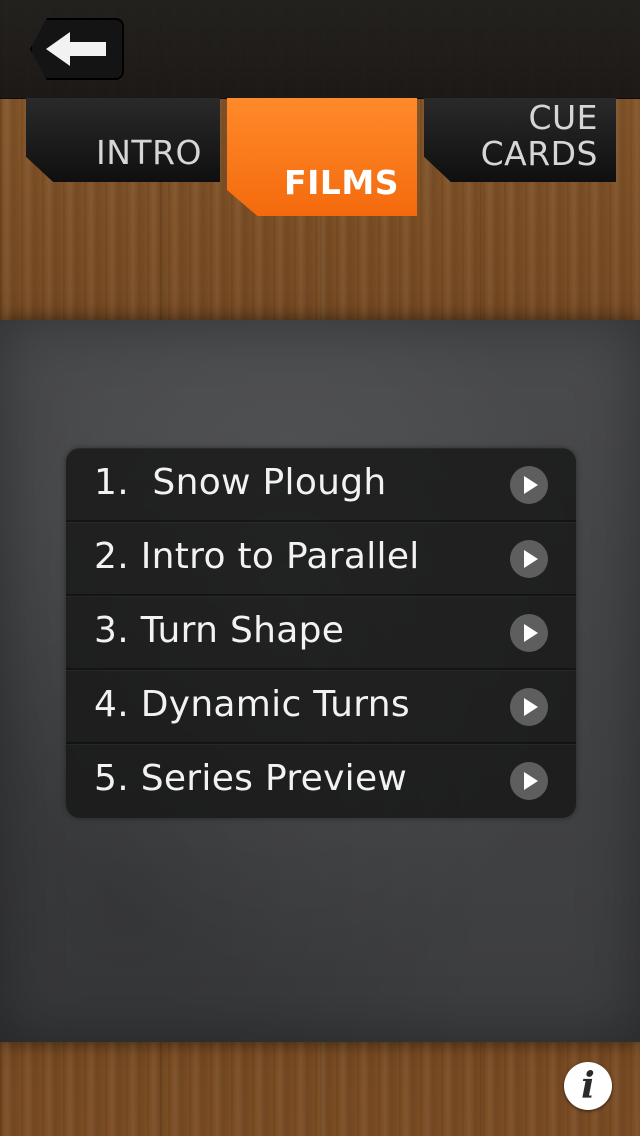 The image size is (640, 1136). Describe the element at coordinates (257, 556) in the screenshot. I see `film-item-label: 2. Intro to Parallel` at that location.